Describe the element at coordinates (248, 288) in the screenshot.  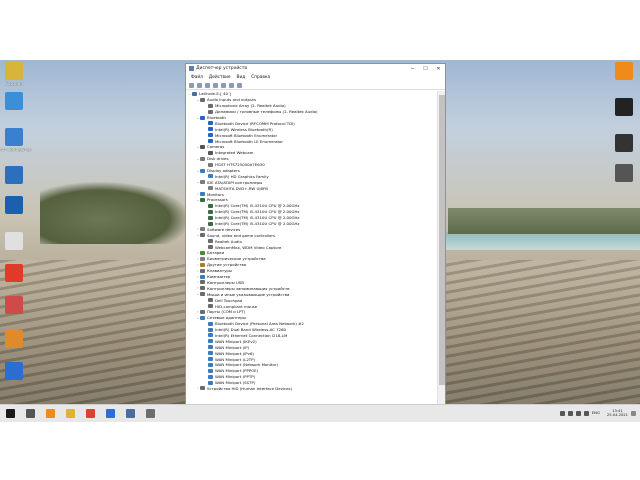
I see `tree-label: Контроллеры запоминающих устройств` at that location.